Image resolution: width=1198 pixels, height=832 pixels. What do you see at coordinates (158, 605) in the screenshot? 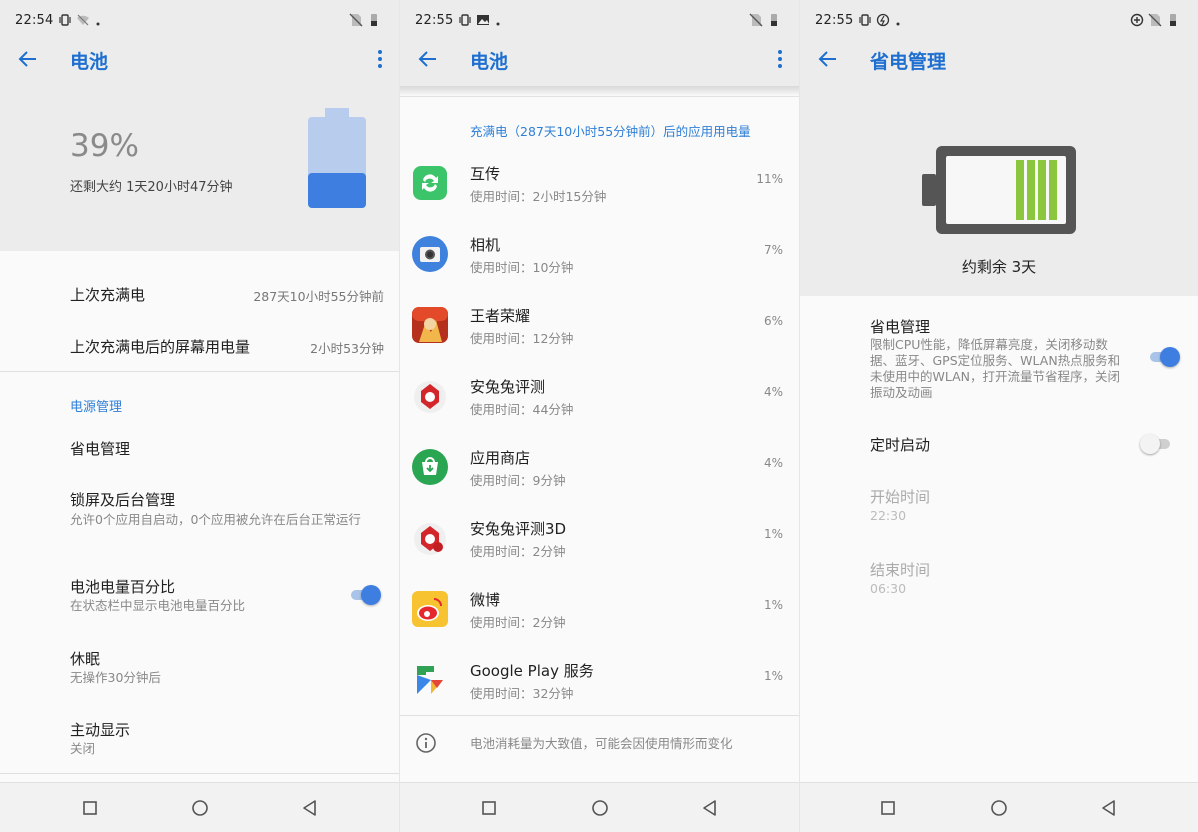
I see `battery-percentage-sub: 在状态栏中显示电池电量百分比` at bounding box center [158, 605].